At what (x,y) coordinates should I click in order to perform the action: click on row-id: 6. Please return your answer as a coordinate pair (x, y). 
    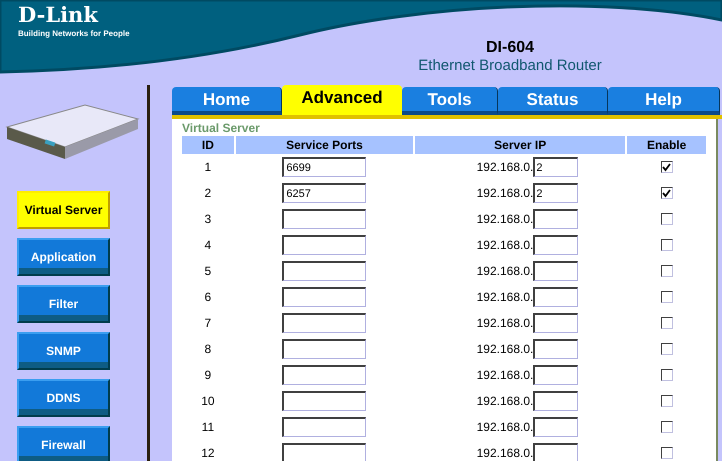
    Looking at the image, I should click on (208, 297).